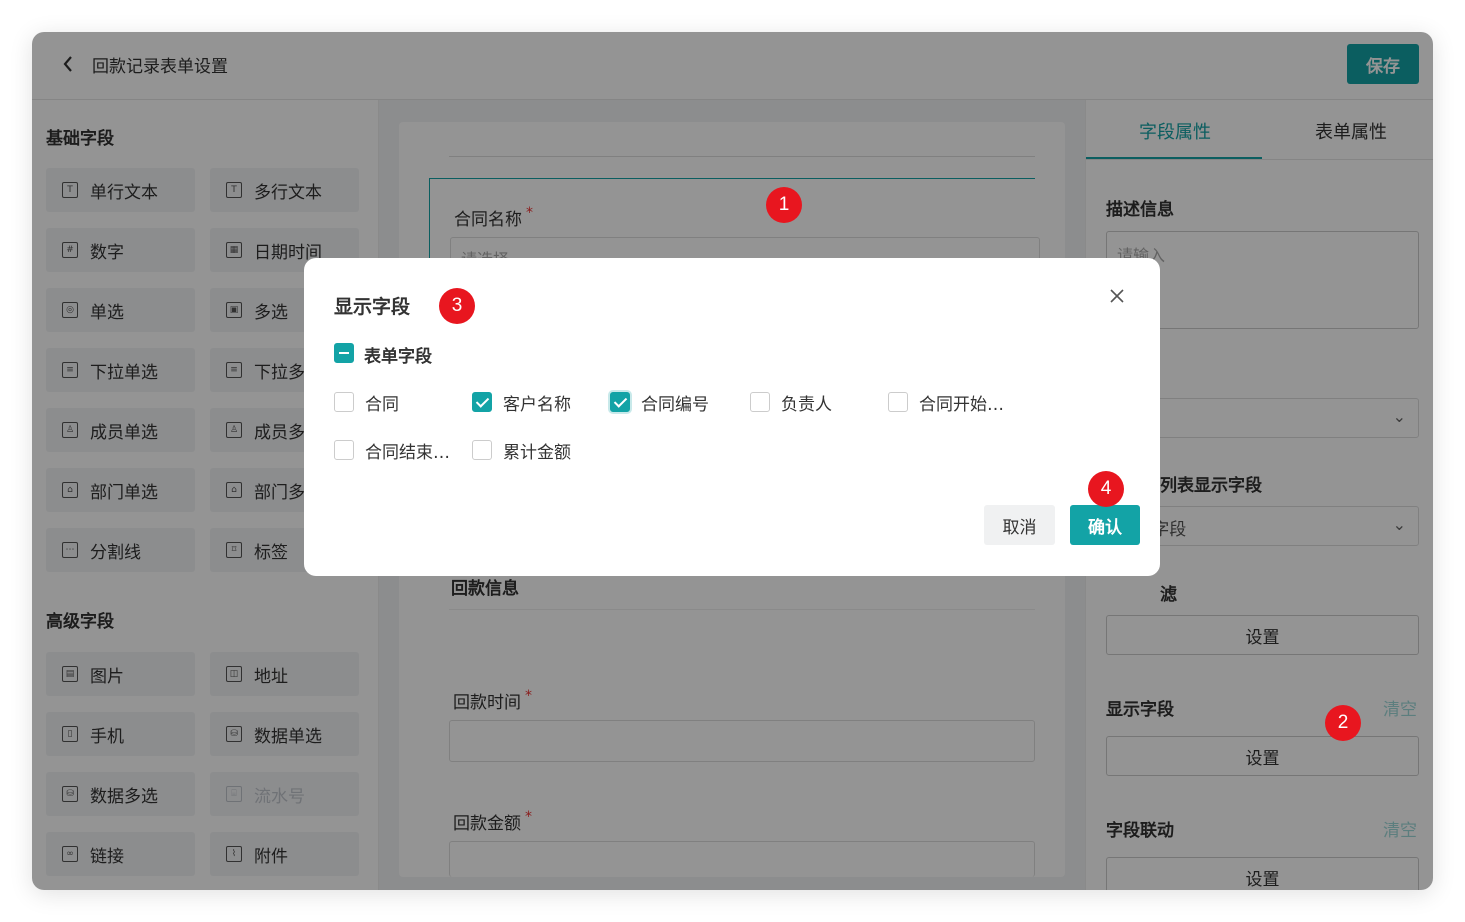  What do you see at coordinates (784, 205) in the screenshot?
I see `annotation-marker-1: 1` at bounding box center [784, 205].